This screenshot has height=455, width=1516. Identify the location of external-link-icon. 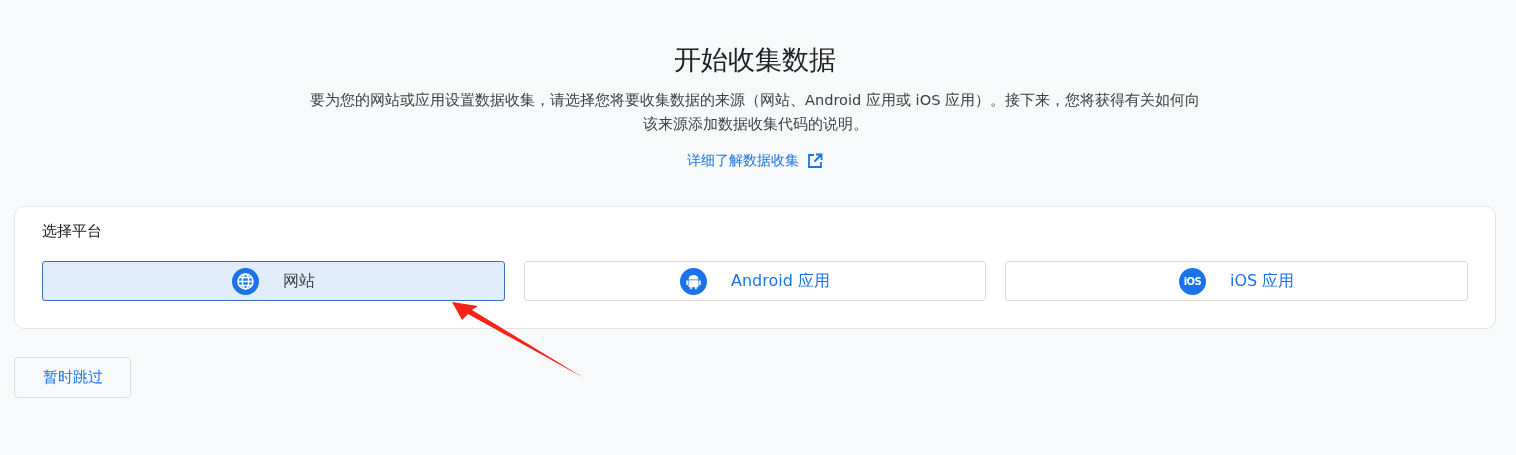
(815, 161).